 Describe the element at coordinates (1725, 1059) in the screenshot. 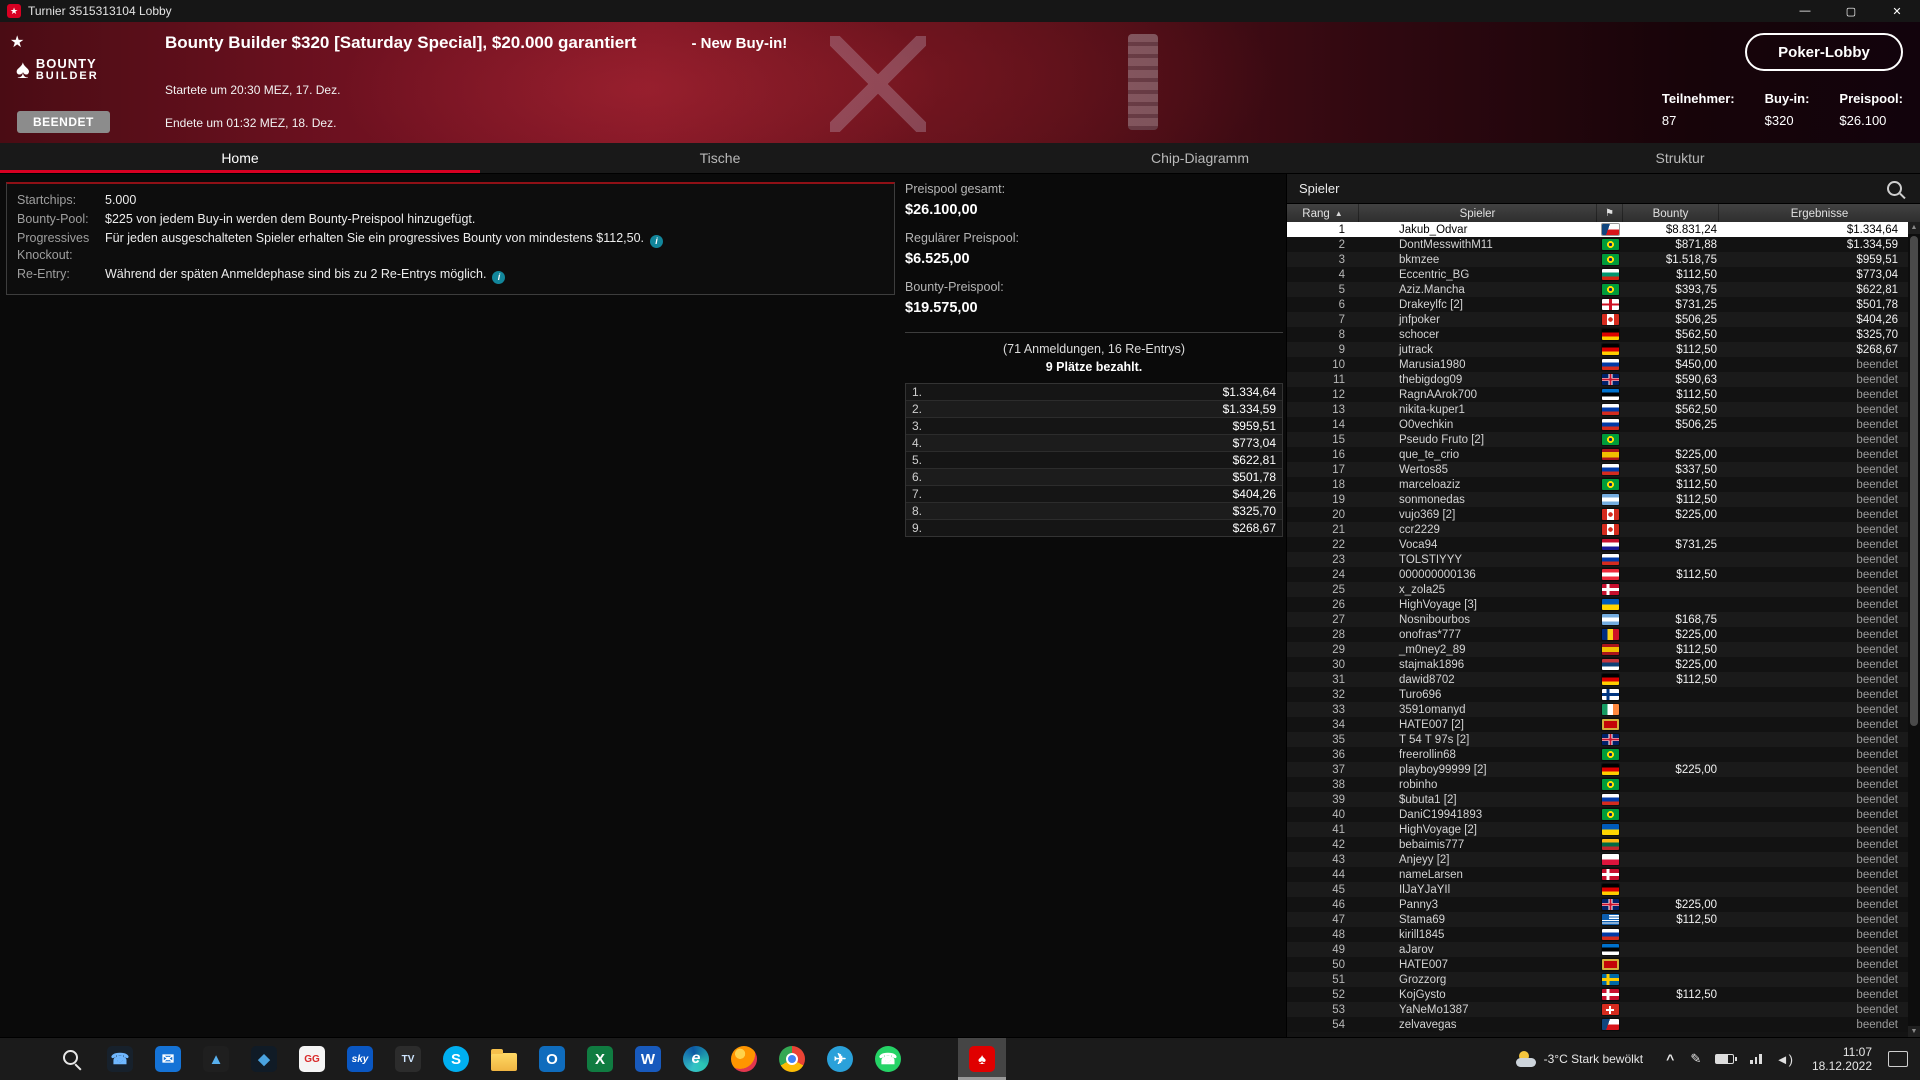

I see `battery-icon` at that location.